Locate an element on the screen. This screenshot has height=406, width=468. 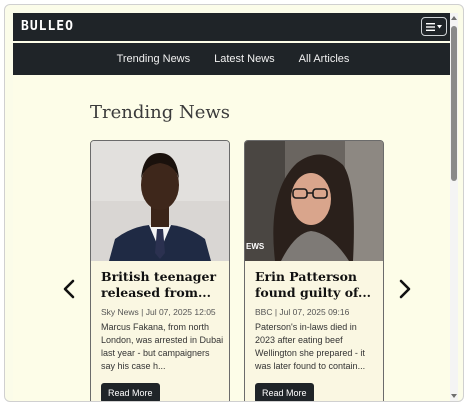
news-card-meta: Sky News | Jul 07, 2025 12:05 is located at coordinates (158, 312).